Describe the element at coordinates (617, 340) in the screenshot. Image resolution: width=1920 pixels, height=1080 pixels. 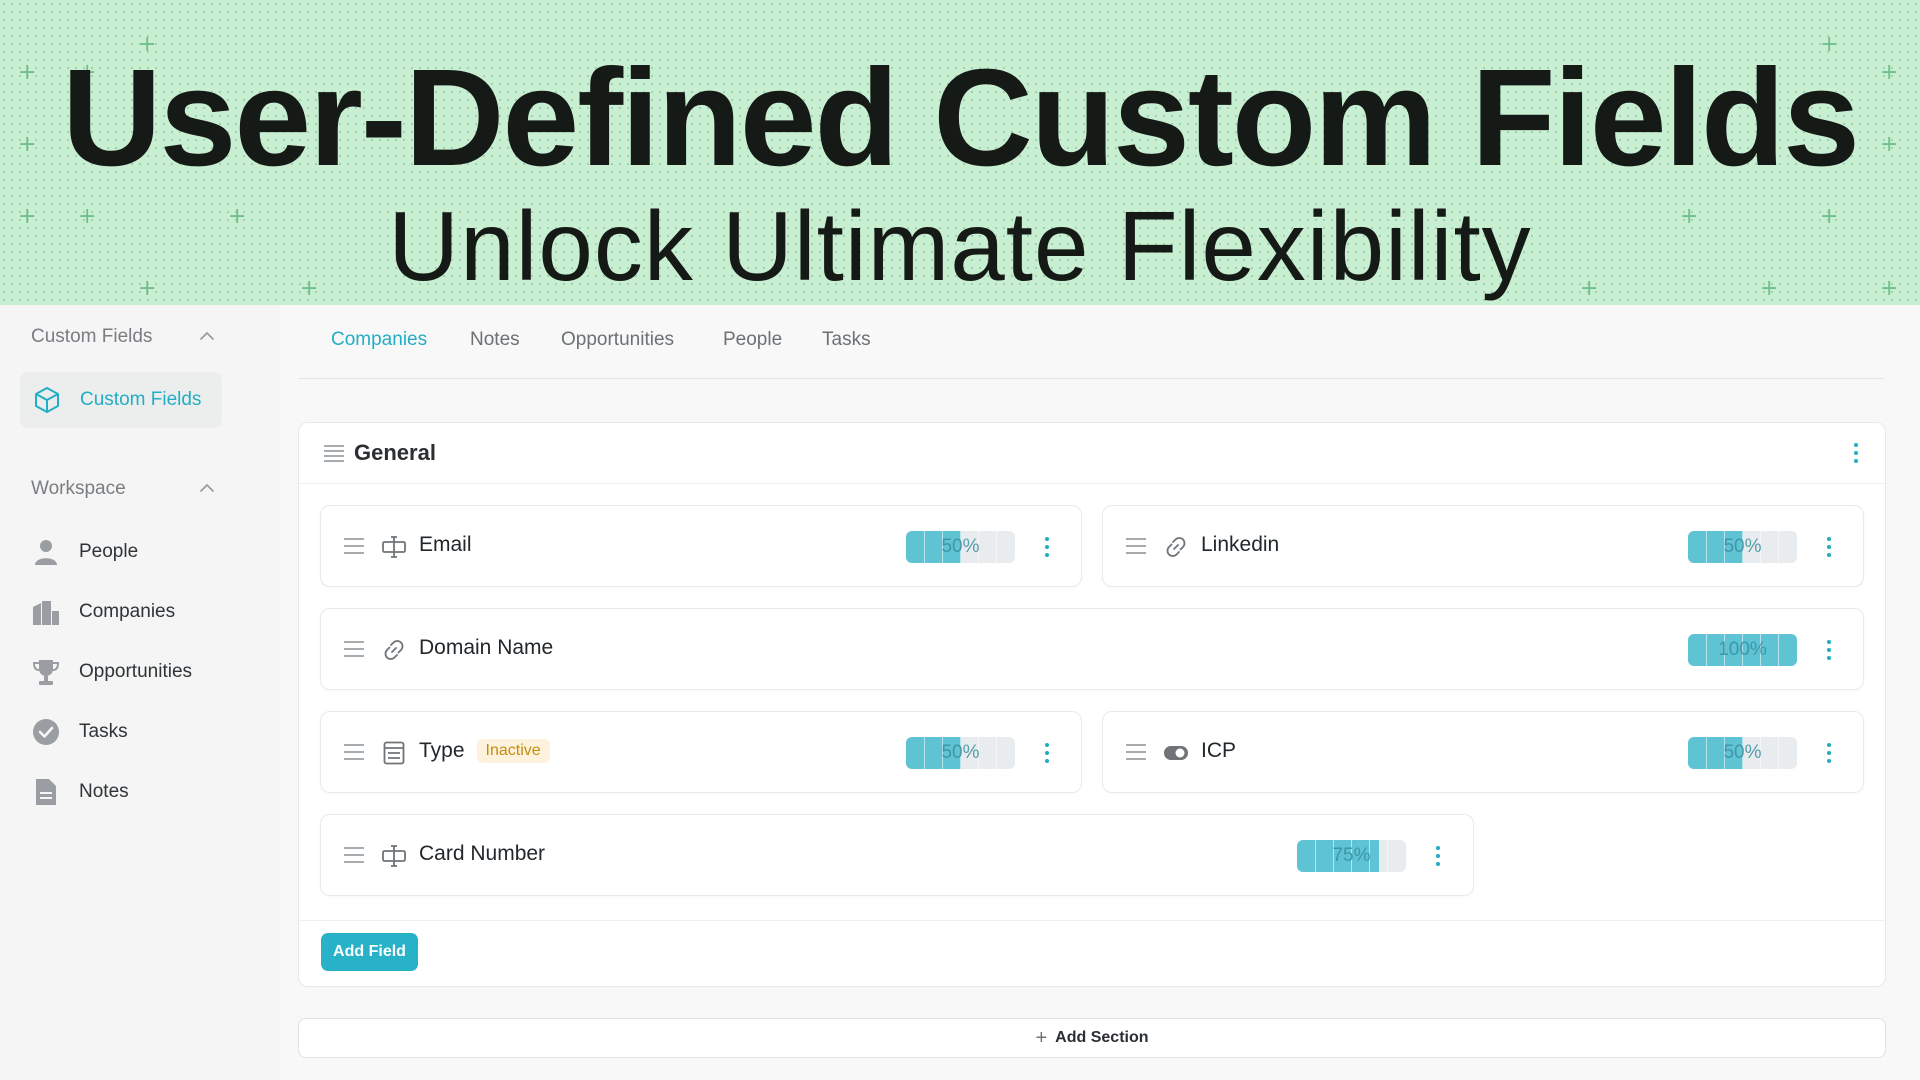
I see `tab-opportunities: Opportunities` at that location.